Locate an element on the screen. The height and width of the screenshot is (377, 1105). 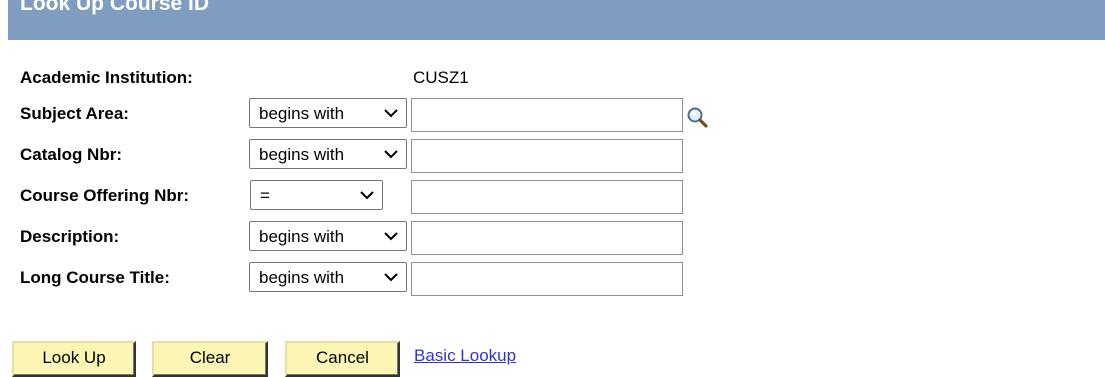
catalog-nbr-operator-select: begins with is located at coordinates (328, 154).